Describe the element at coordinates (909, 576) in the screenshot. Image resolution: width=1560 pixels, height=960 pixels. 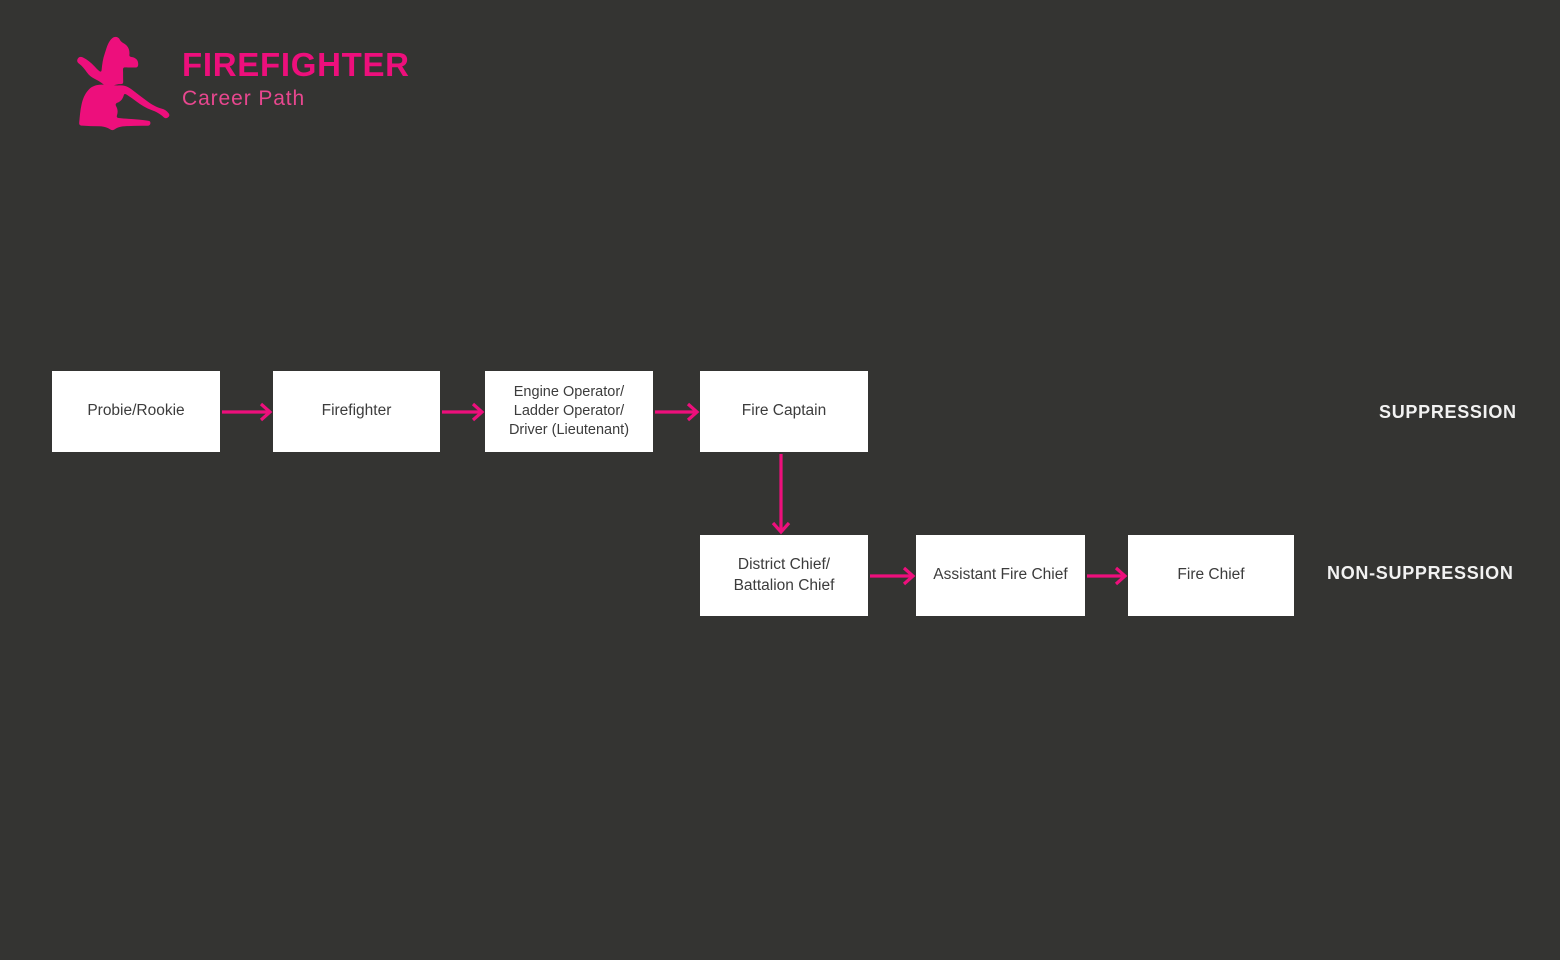
I see `edge-district-chief-to-assistant-fire-chief-arrowhead` at that location.